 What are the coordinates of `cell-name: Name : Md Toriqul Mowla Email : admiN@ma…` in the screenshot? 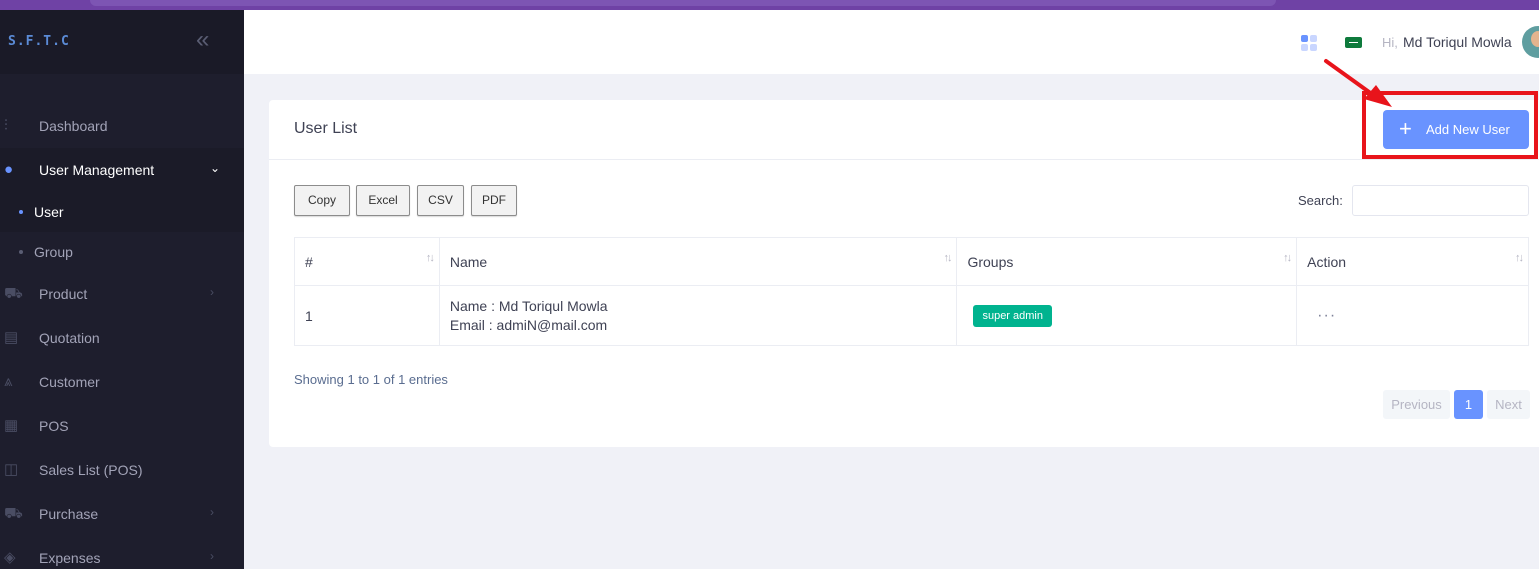 It's located at (698, 315).